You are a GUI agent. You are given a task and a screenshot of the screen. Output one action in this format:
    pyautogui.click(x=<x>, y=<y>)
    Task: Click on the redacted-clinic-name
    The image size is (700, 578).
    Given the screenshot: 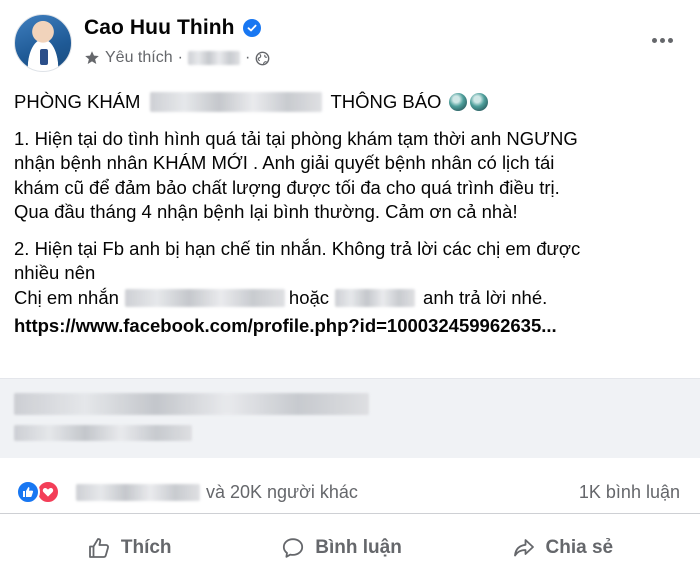 What is the action you would take?
    pyautogui.click(x=236, y=102)
    